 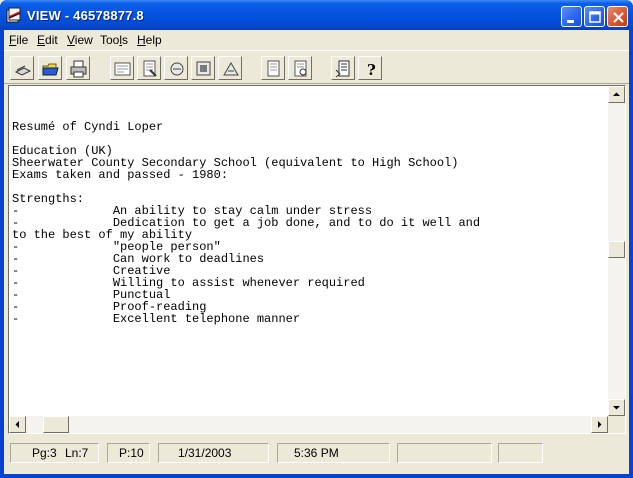 I want to click on view-a-icon, so click(x=122, y=69).